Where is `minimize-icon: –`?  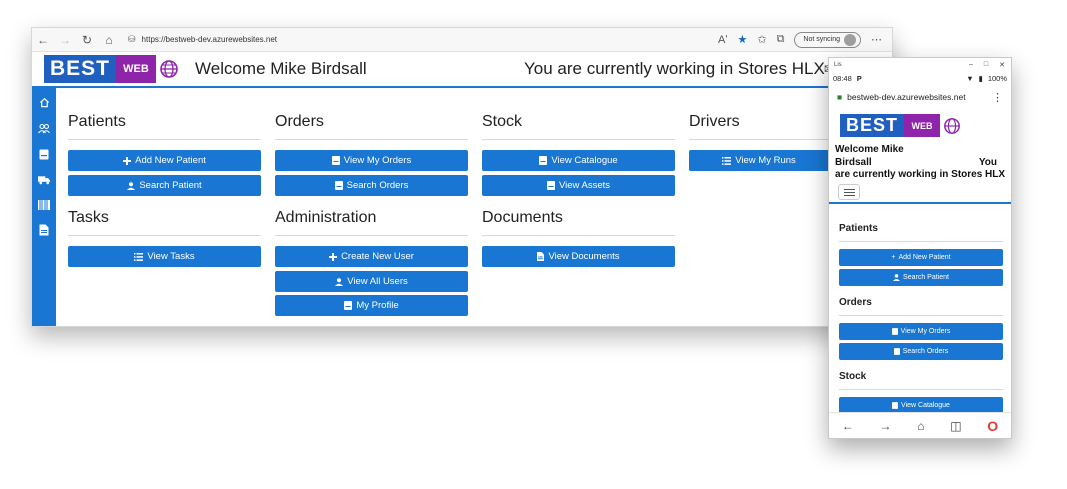
minimize-icon: – is located at coordinates (971, 65).